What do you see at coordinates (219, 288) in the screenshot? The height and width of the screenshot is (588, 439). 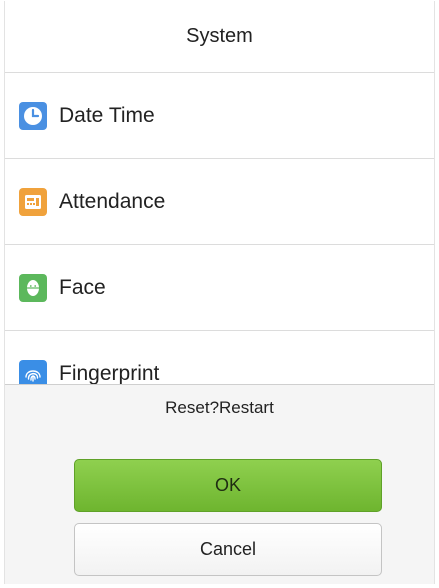 I see `menu-item-face: Face` at bounding box center [219, 288].